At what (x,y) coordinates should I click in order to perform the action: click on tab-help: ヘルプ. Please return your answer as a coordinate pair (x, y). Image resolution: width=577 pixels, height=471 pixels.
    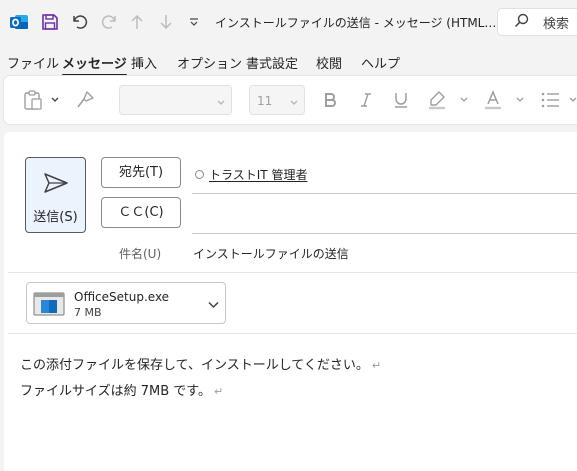
    Looking at the image, I should click on (380, 62).